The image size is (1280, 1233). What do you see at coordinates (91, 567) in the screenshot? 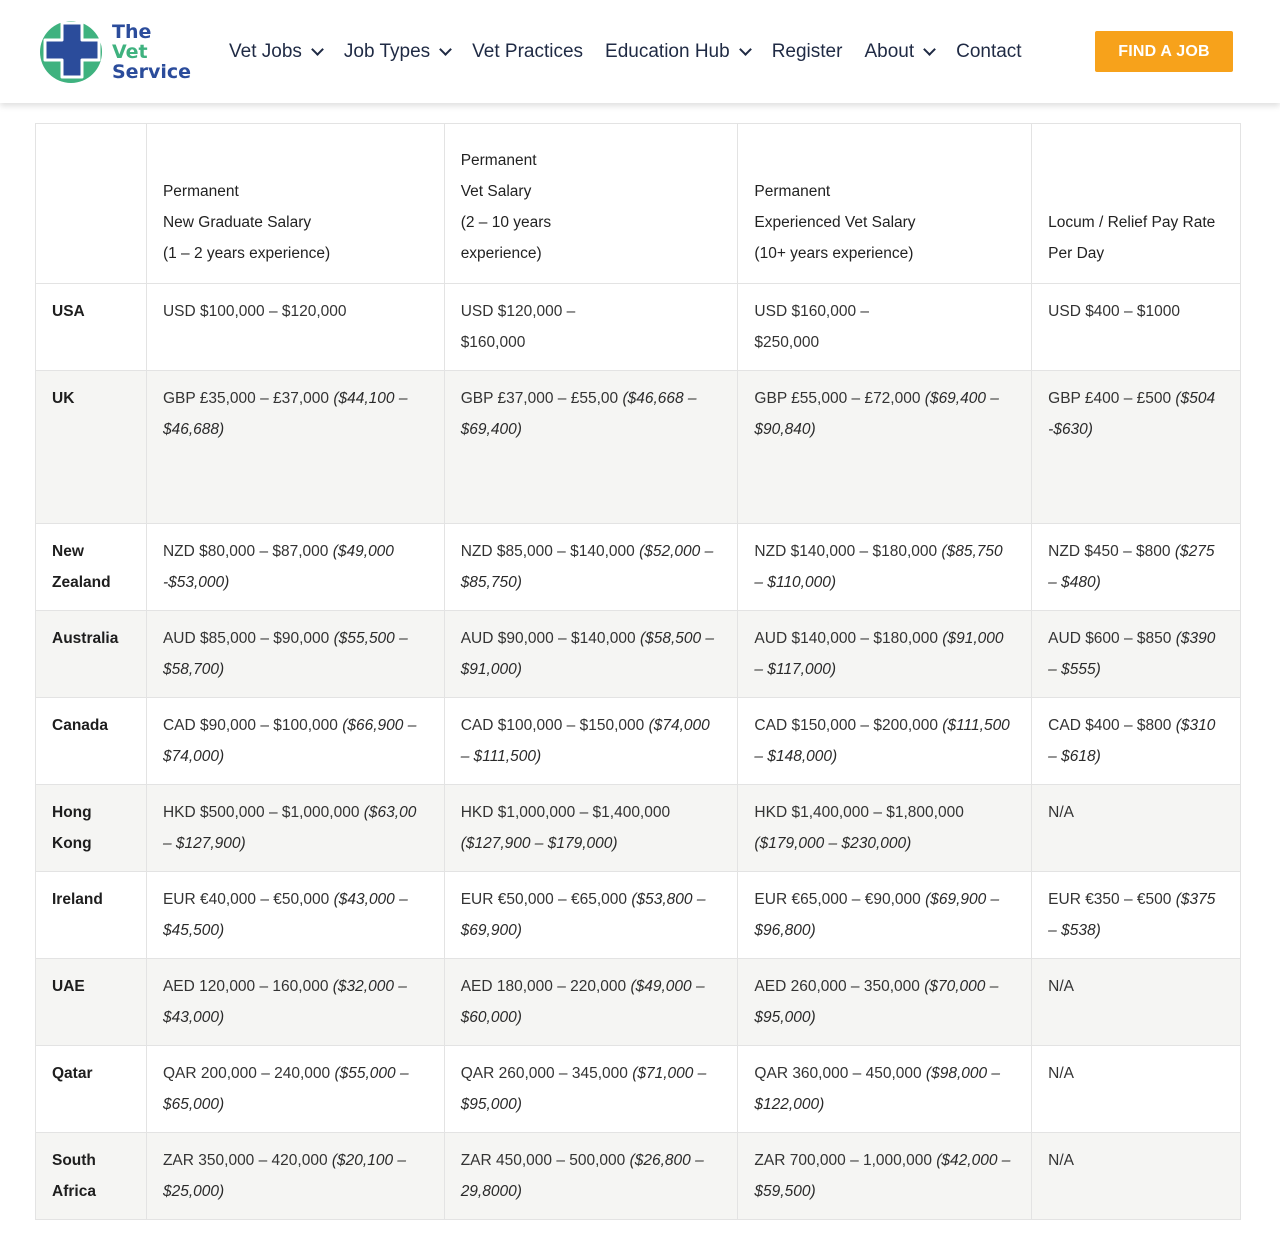
I see `country-cell: New Zealand` at bounding box center [91, 567].